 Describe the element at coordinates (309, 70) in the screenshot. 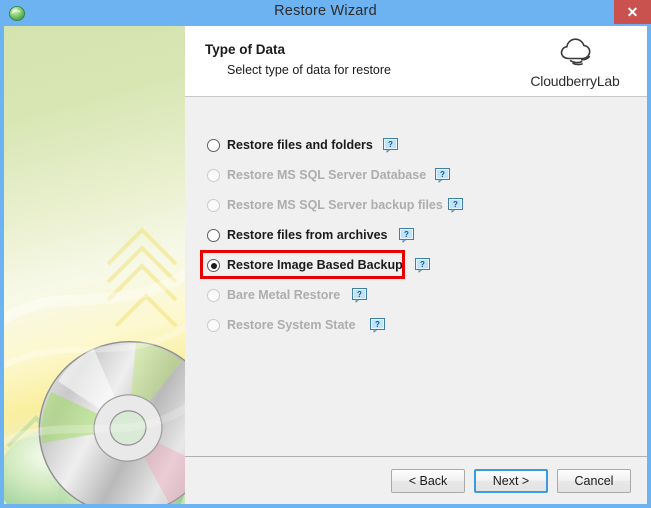

I see `page-subtitle: Select type of data for restore` at that location.